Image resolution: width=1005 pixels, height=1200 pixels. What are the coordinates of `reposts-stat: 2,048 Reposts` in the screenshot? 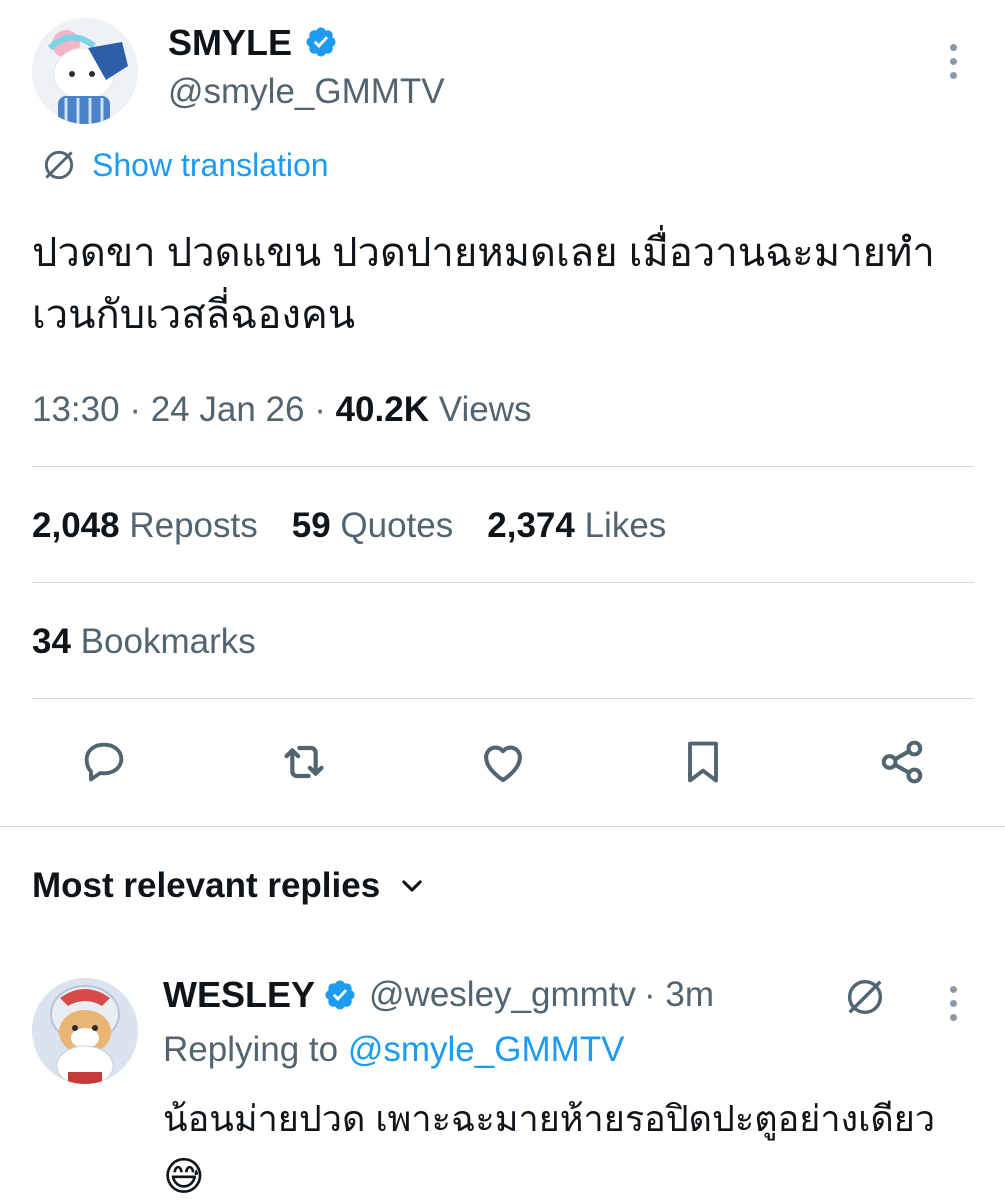 It's located at (145, 526).